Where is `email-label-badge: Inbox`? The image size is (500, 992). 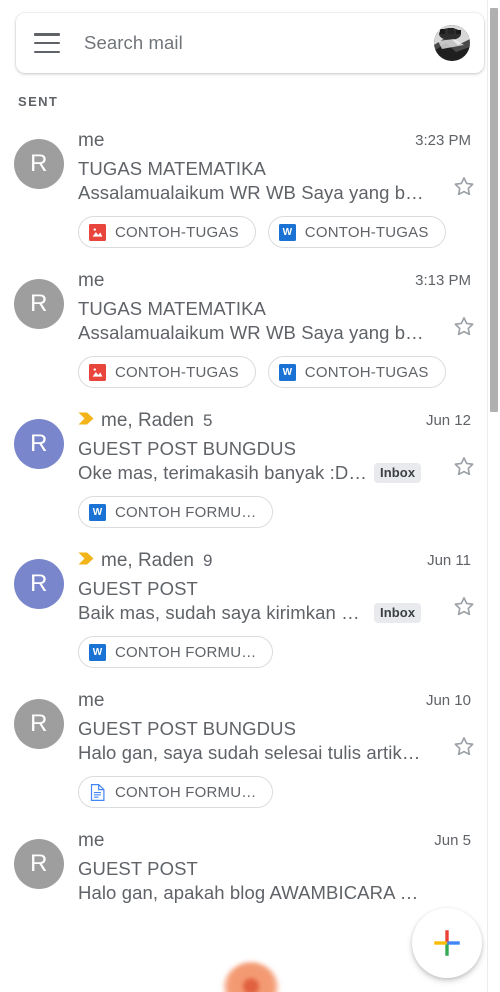
email-label-badge: Inbox is located at coordinates (398, 613).